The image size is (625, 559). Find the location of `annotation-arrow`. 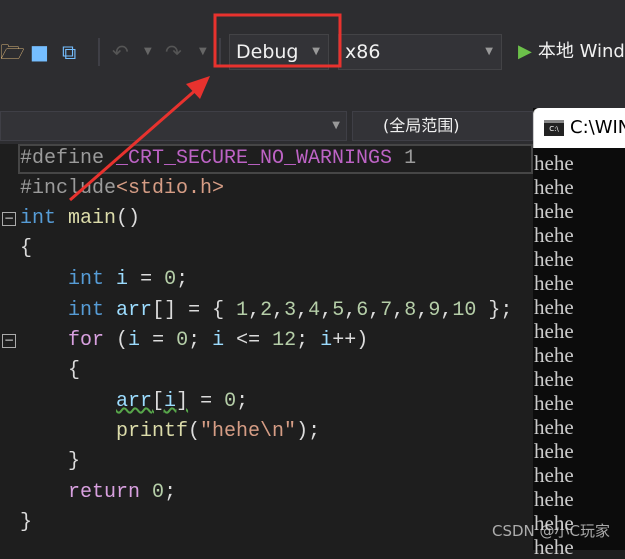

annotation-arrow is located at coordinates (134, 144).